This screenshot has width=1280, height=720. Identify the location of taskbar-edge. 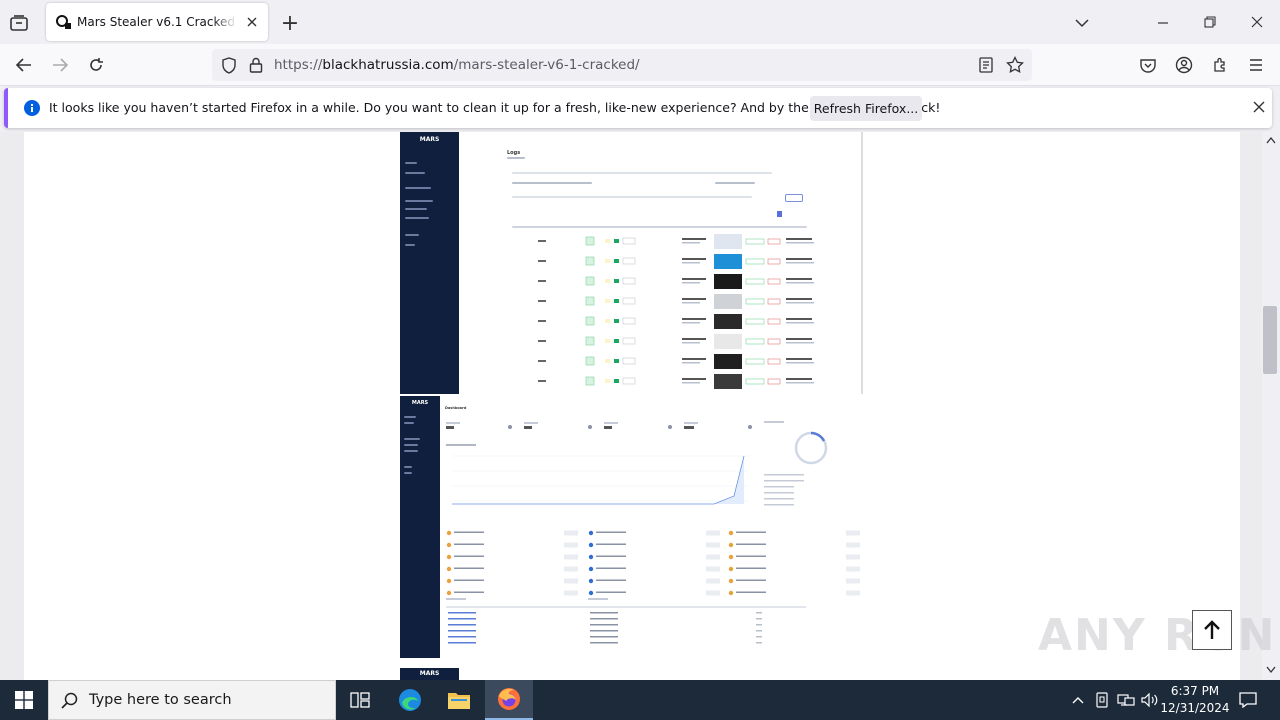
(410, 700).